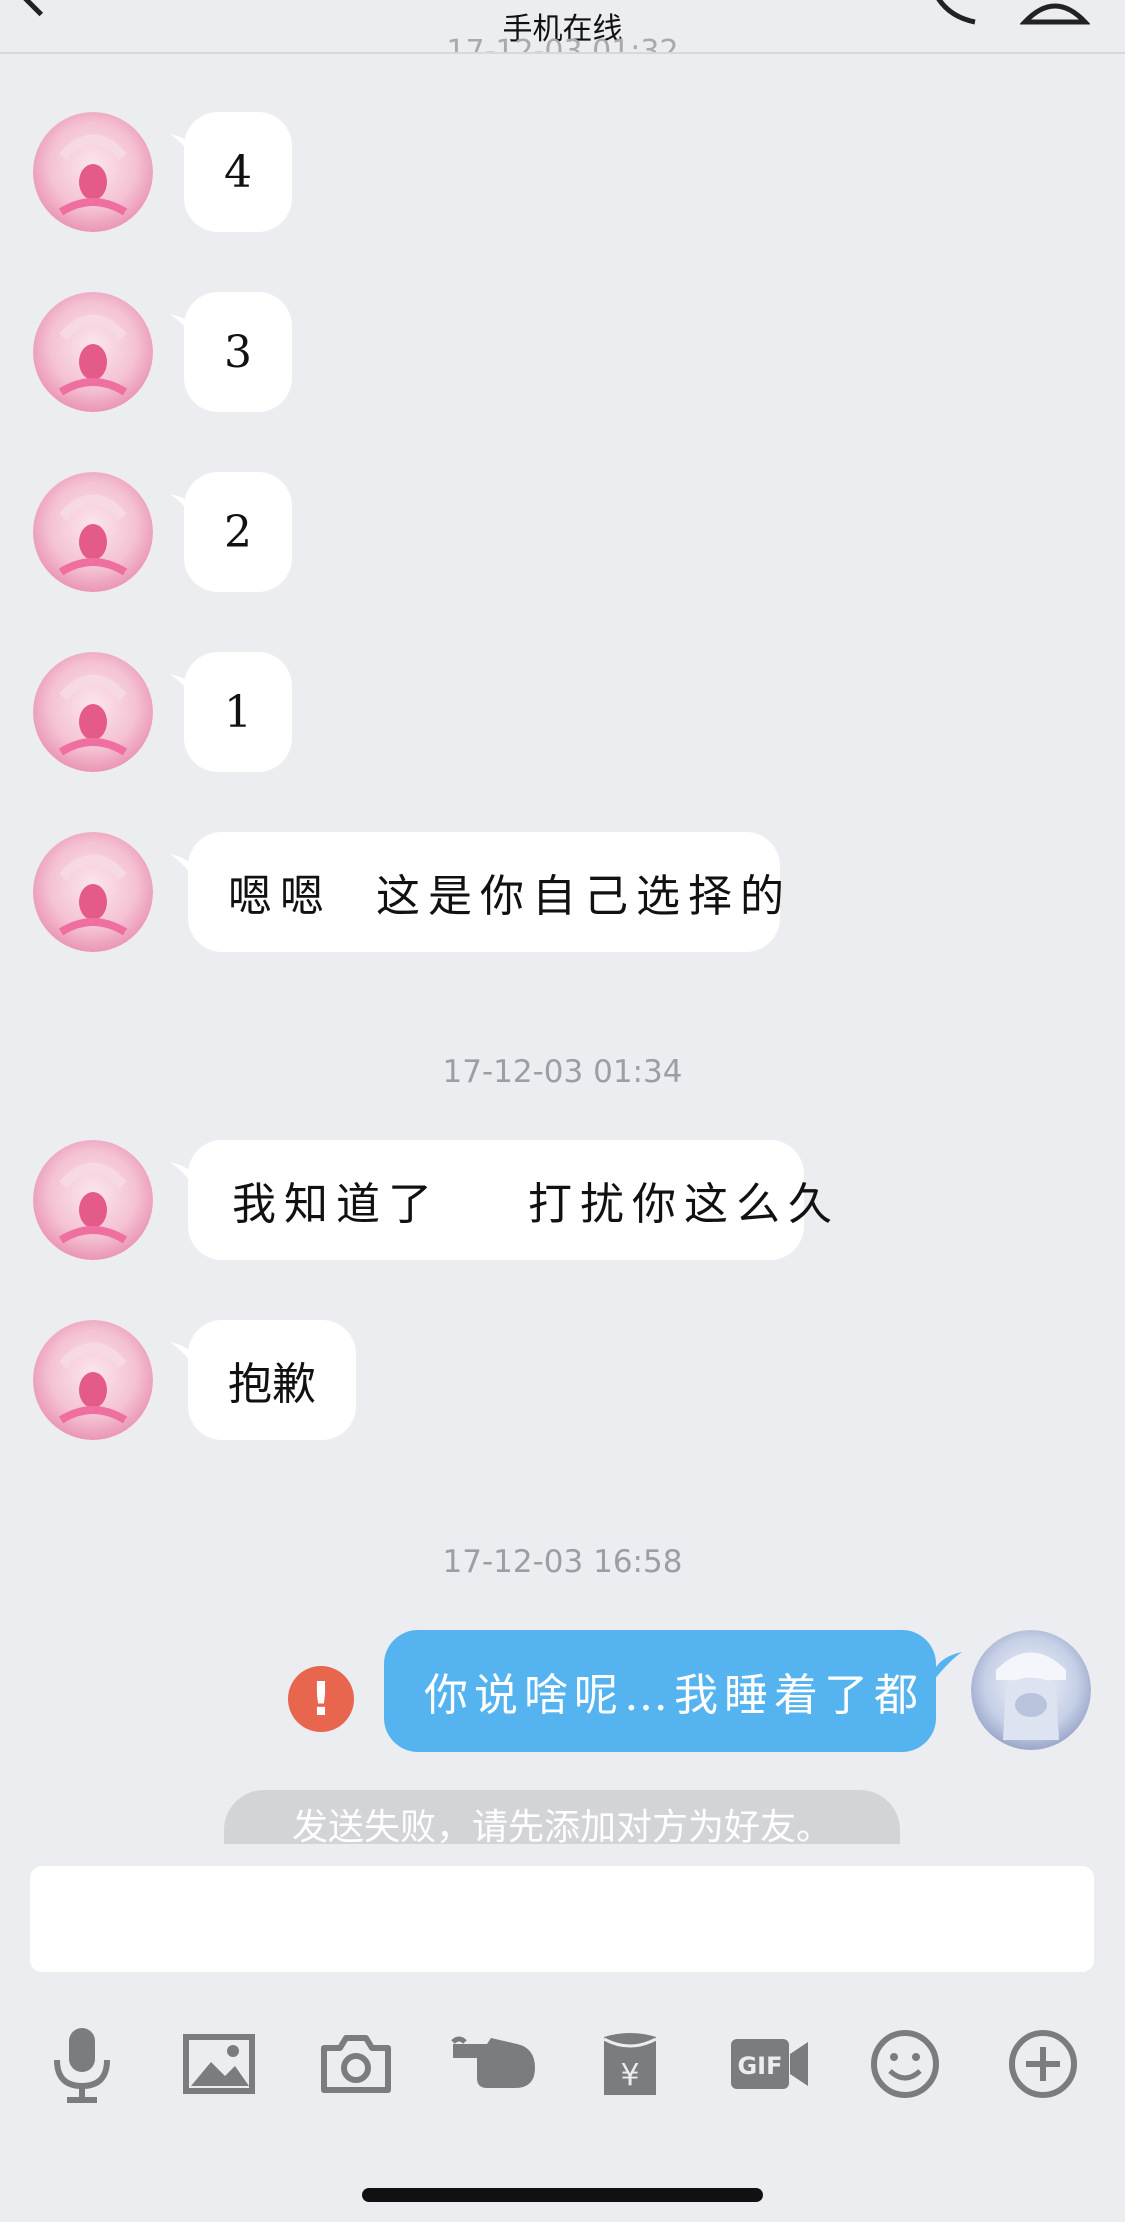  I want to click on timestamp-partial: 17-12-03 01:32, so click(562, 43).